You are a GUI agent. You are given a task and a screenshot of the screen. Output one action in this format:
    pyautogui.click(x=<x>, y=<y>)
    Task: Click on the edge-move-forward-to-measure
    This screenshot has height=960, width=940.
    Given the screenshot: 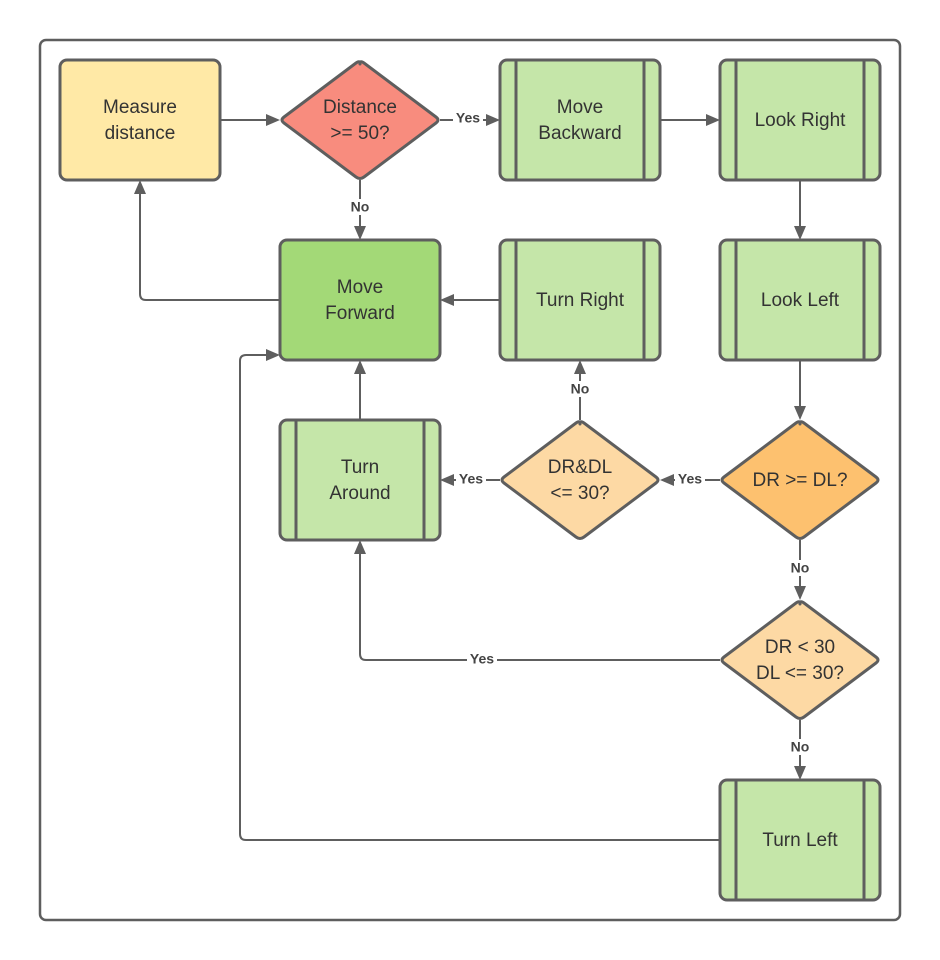 What is the action you would take?
    pyautogui.click(x=207, y=240)
    